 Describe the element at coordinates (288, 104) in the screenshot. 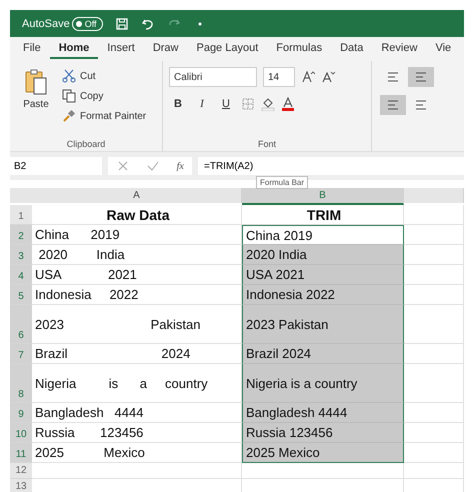

I see `font-color-icon` at that location.